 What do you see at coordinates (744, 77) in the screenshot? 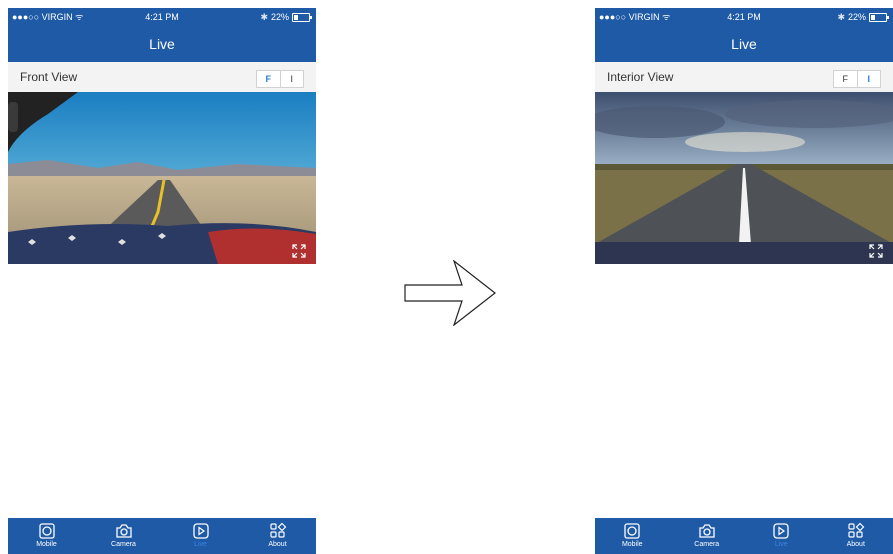
I see `view-bar: Interior View F I` at bounding box center [744, 77].